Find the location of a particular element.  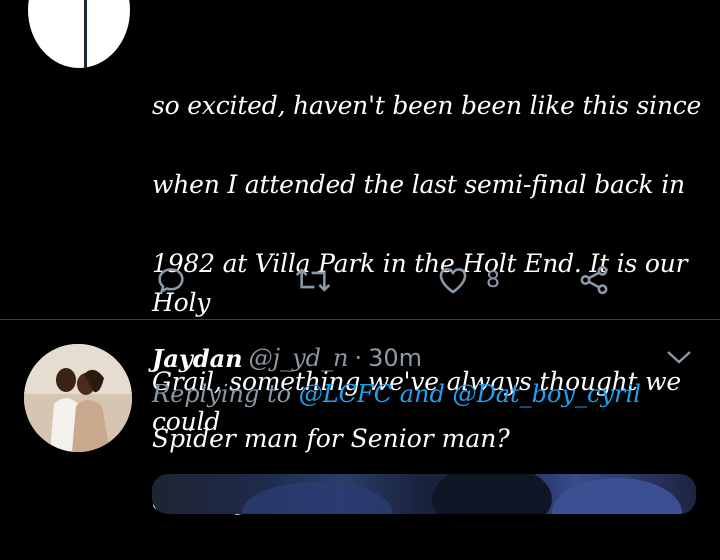

previous-tweet-avatar is located at coordinates (79, 34).